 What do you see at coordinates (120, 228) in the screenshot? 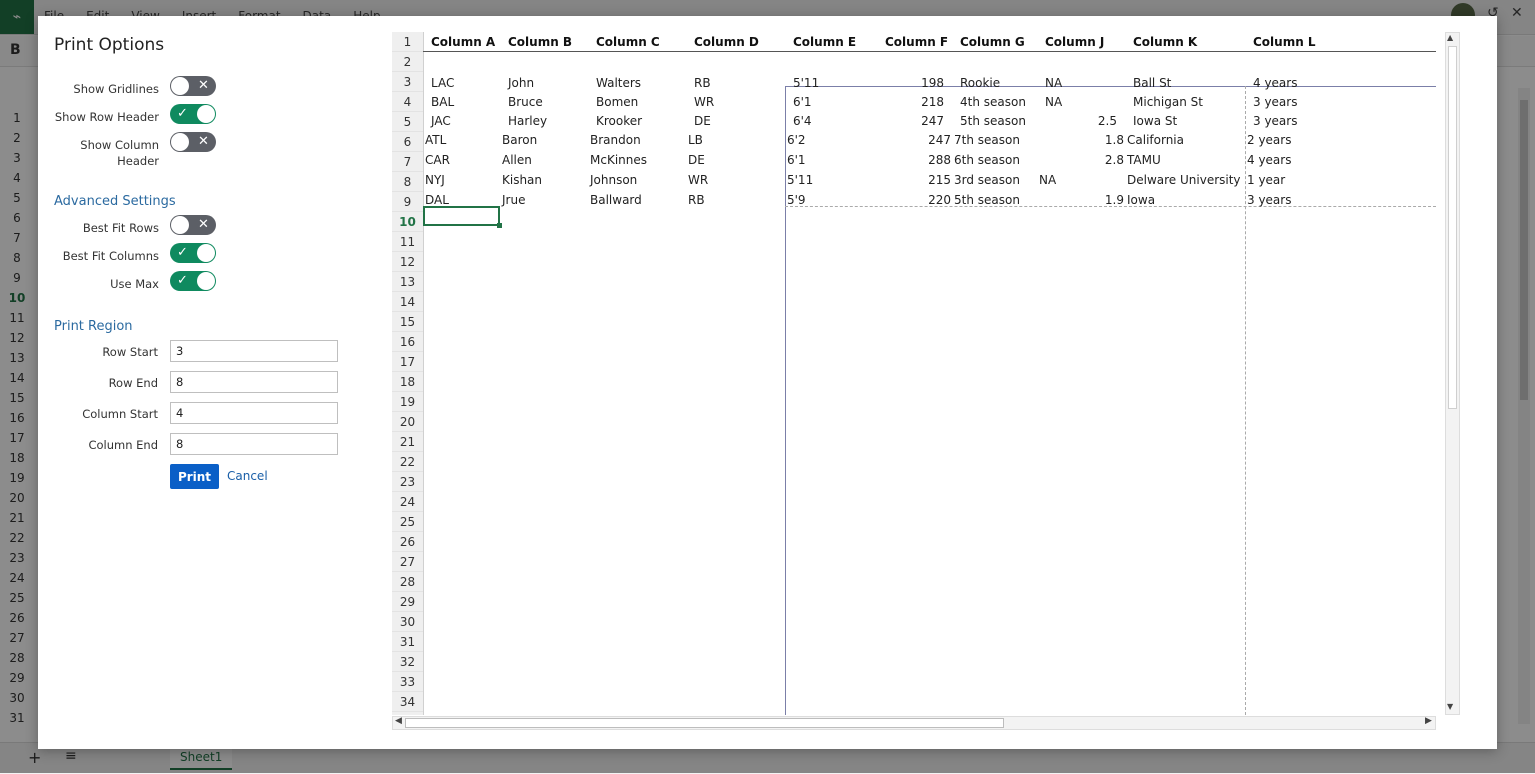
I see `option-label: Best Fit Rows` at bounding box center [120, 228].